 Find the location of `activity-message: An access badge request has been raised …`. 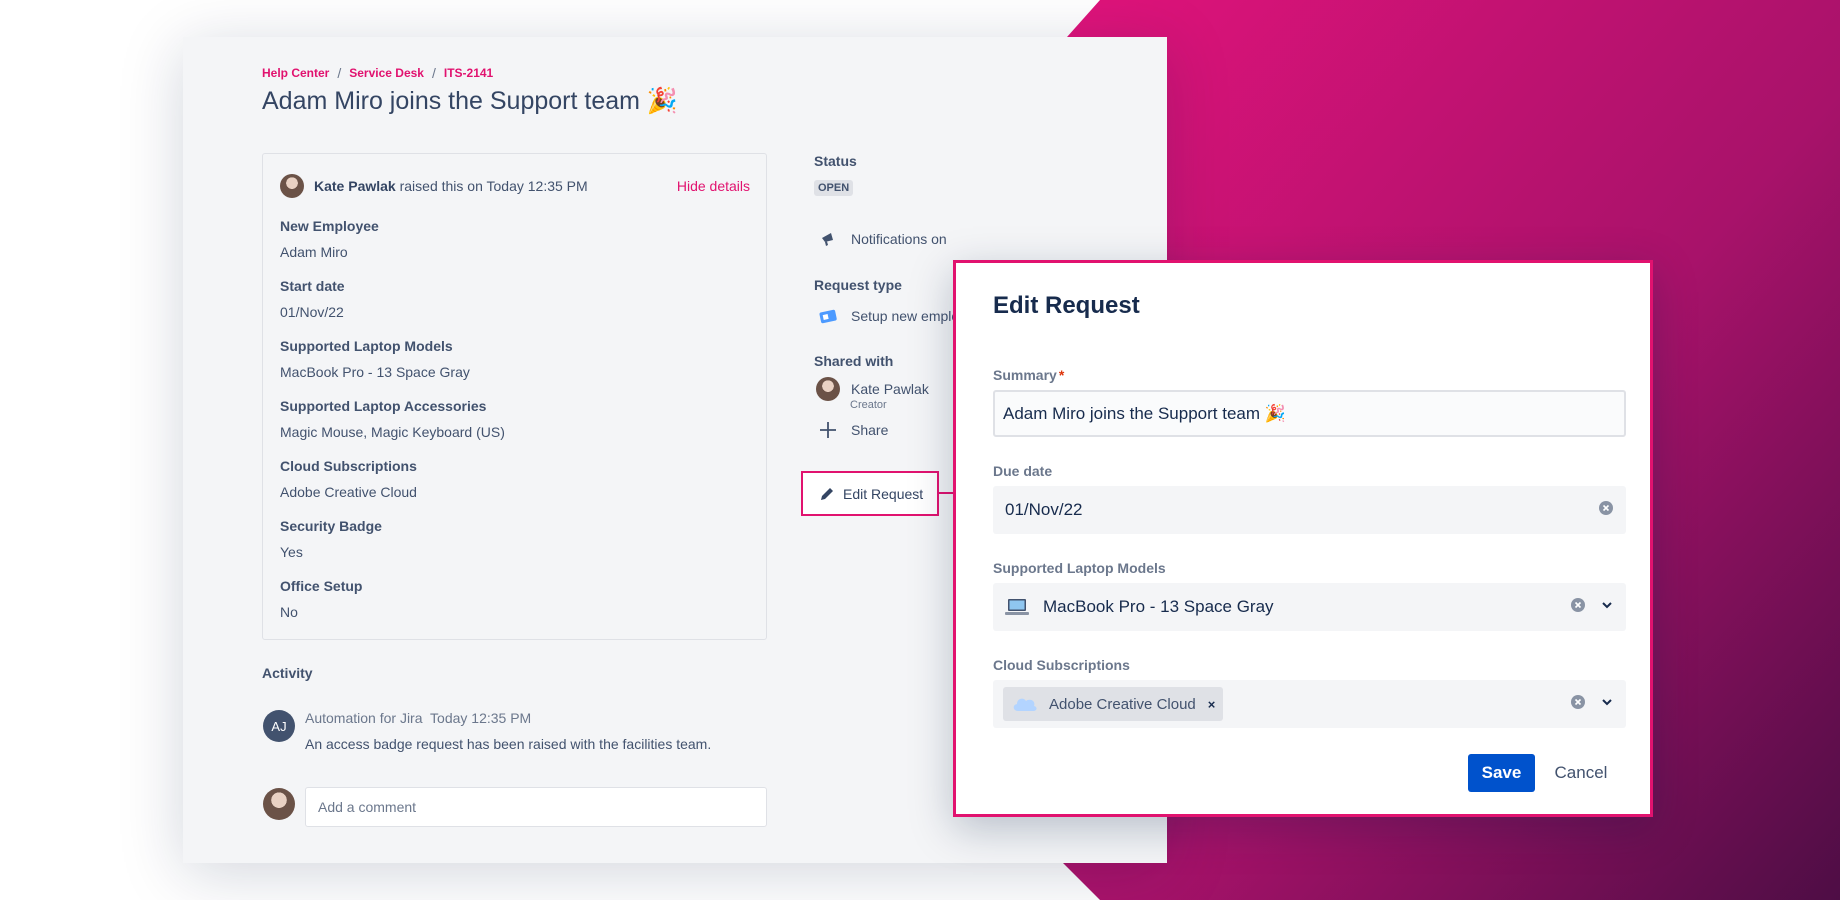

activity-message: An access badge request has been raised … is located at coordinates (508, 744).